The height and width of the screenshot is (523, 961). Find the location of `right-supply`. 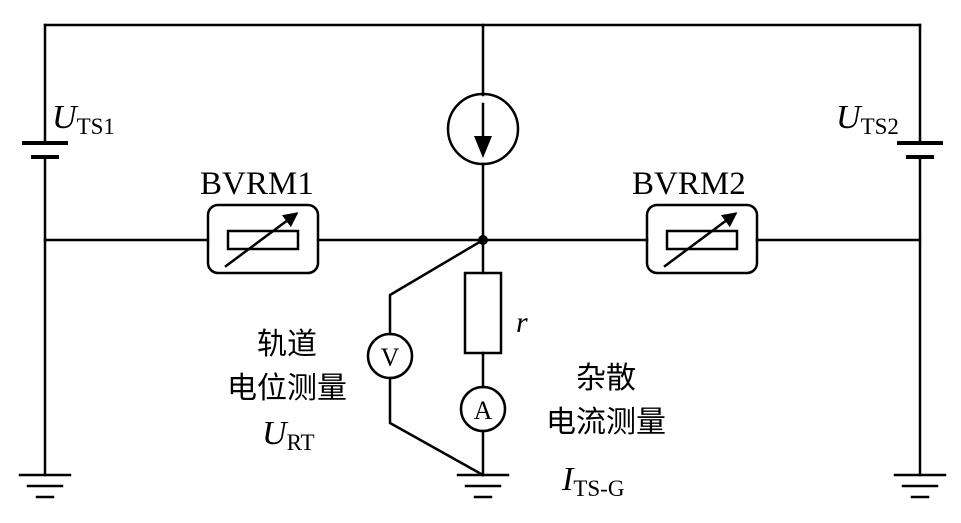

right-supply is located at coordinates (920, 261).